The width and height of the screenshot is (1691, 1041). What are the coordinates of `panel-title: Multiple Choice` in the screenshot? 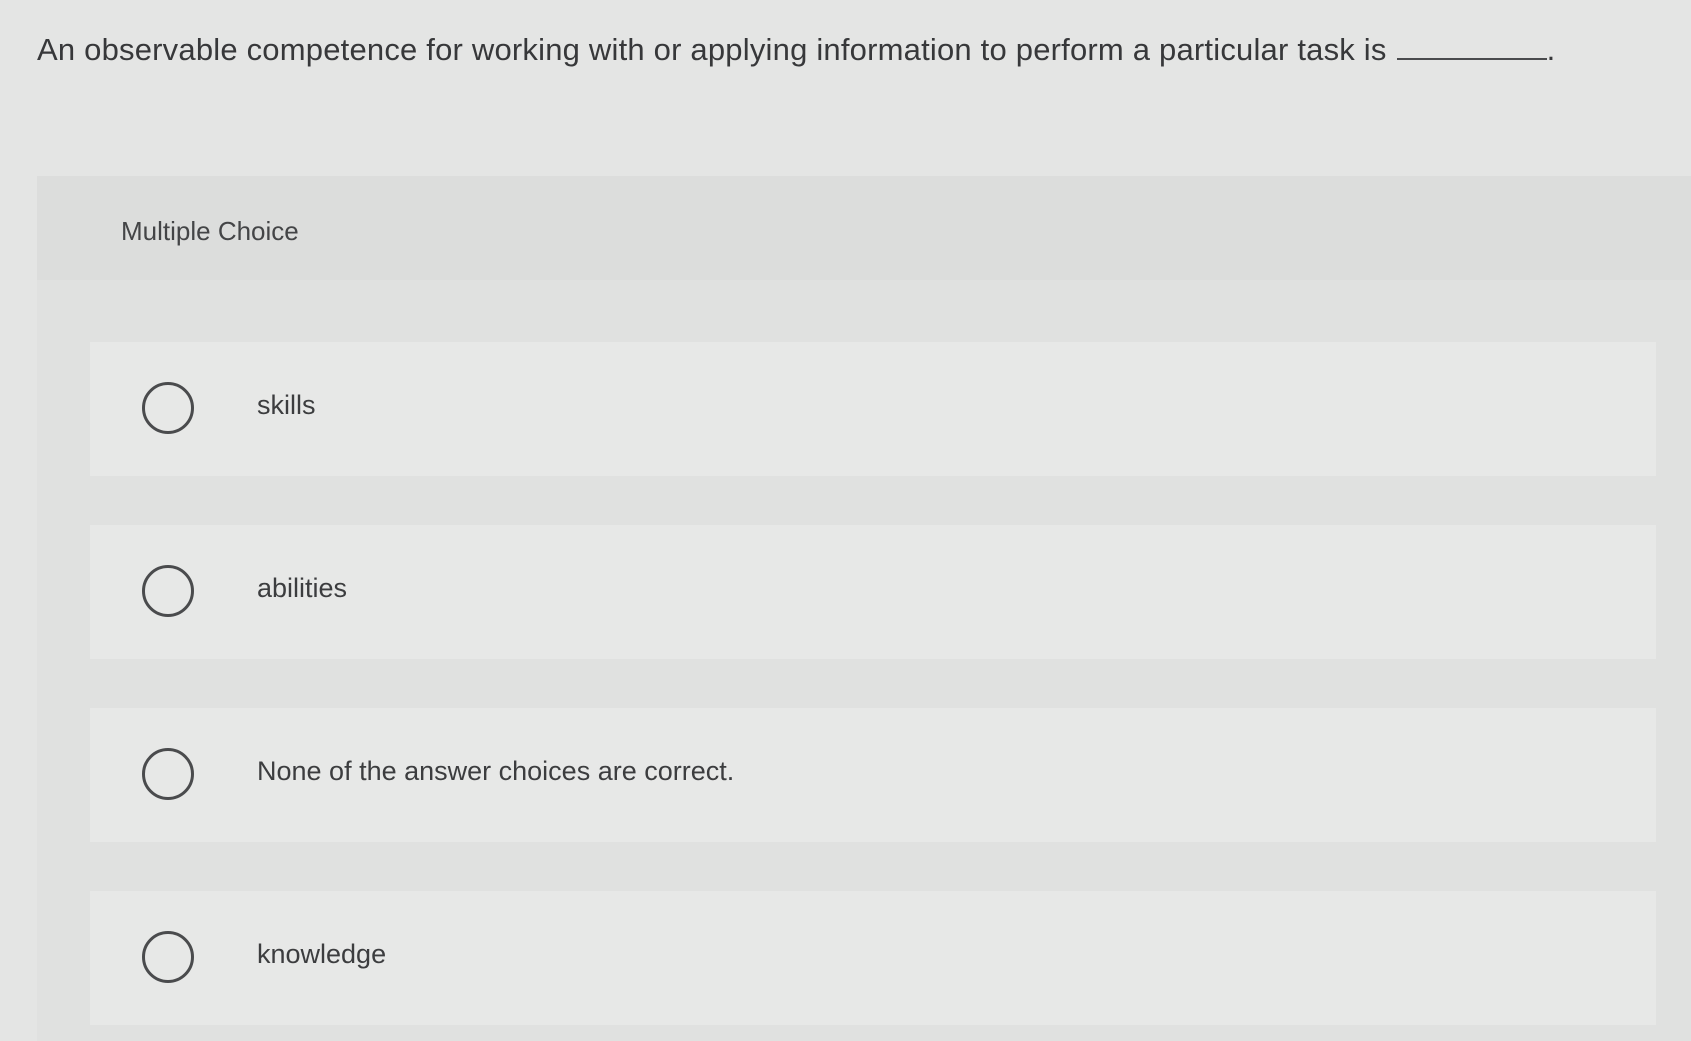 It's located at (210, 231).